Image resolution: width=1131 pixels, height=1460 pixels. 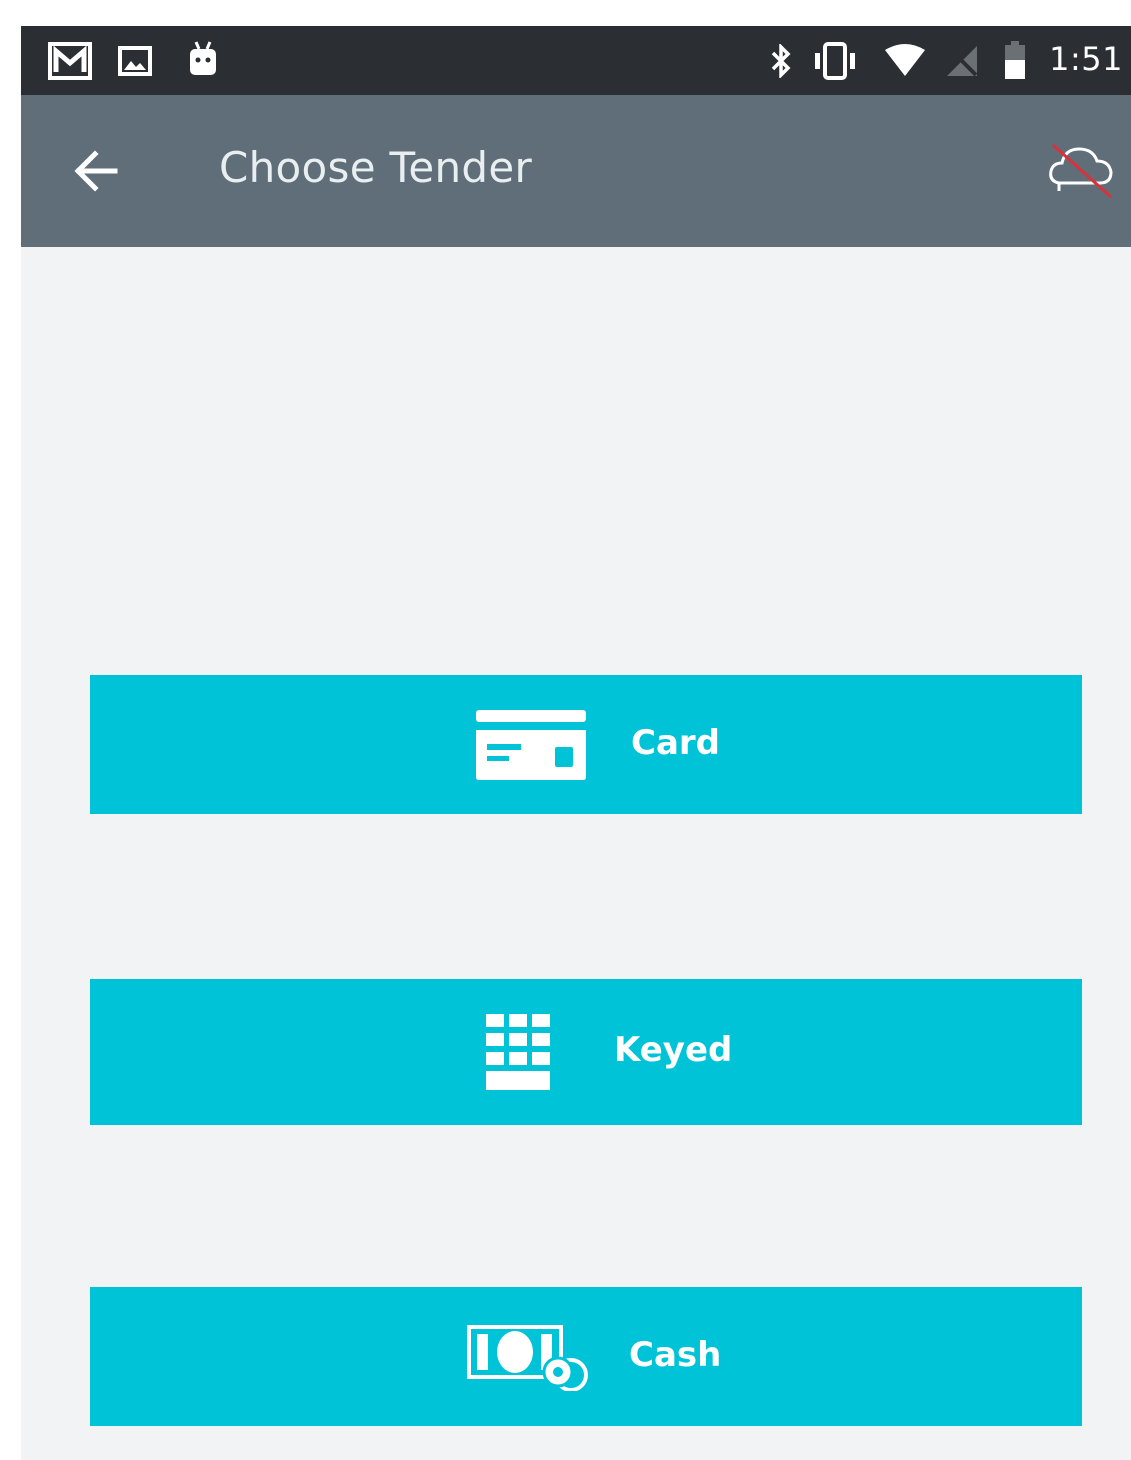 I want to click on card-label: Card, so click(x=676, y=743).